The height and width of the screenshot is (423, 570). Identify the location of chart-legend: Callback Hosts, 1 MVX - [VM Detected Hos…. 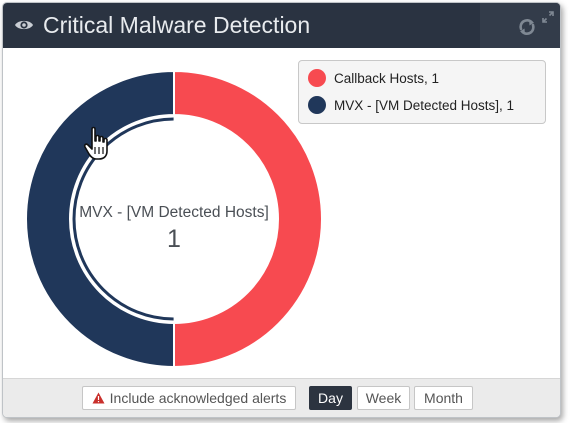
(422, 92).